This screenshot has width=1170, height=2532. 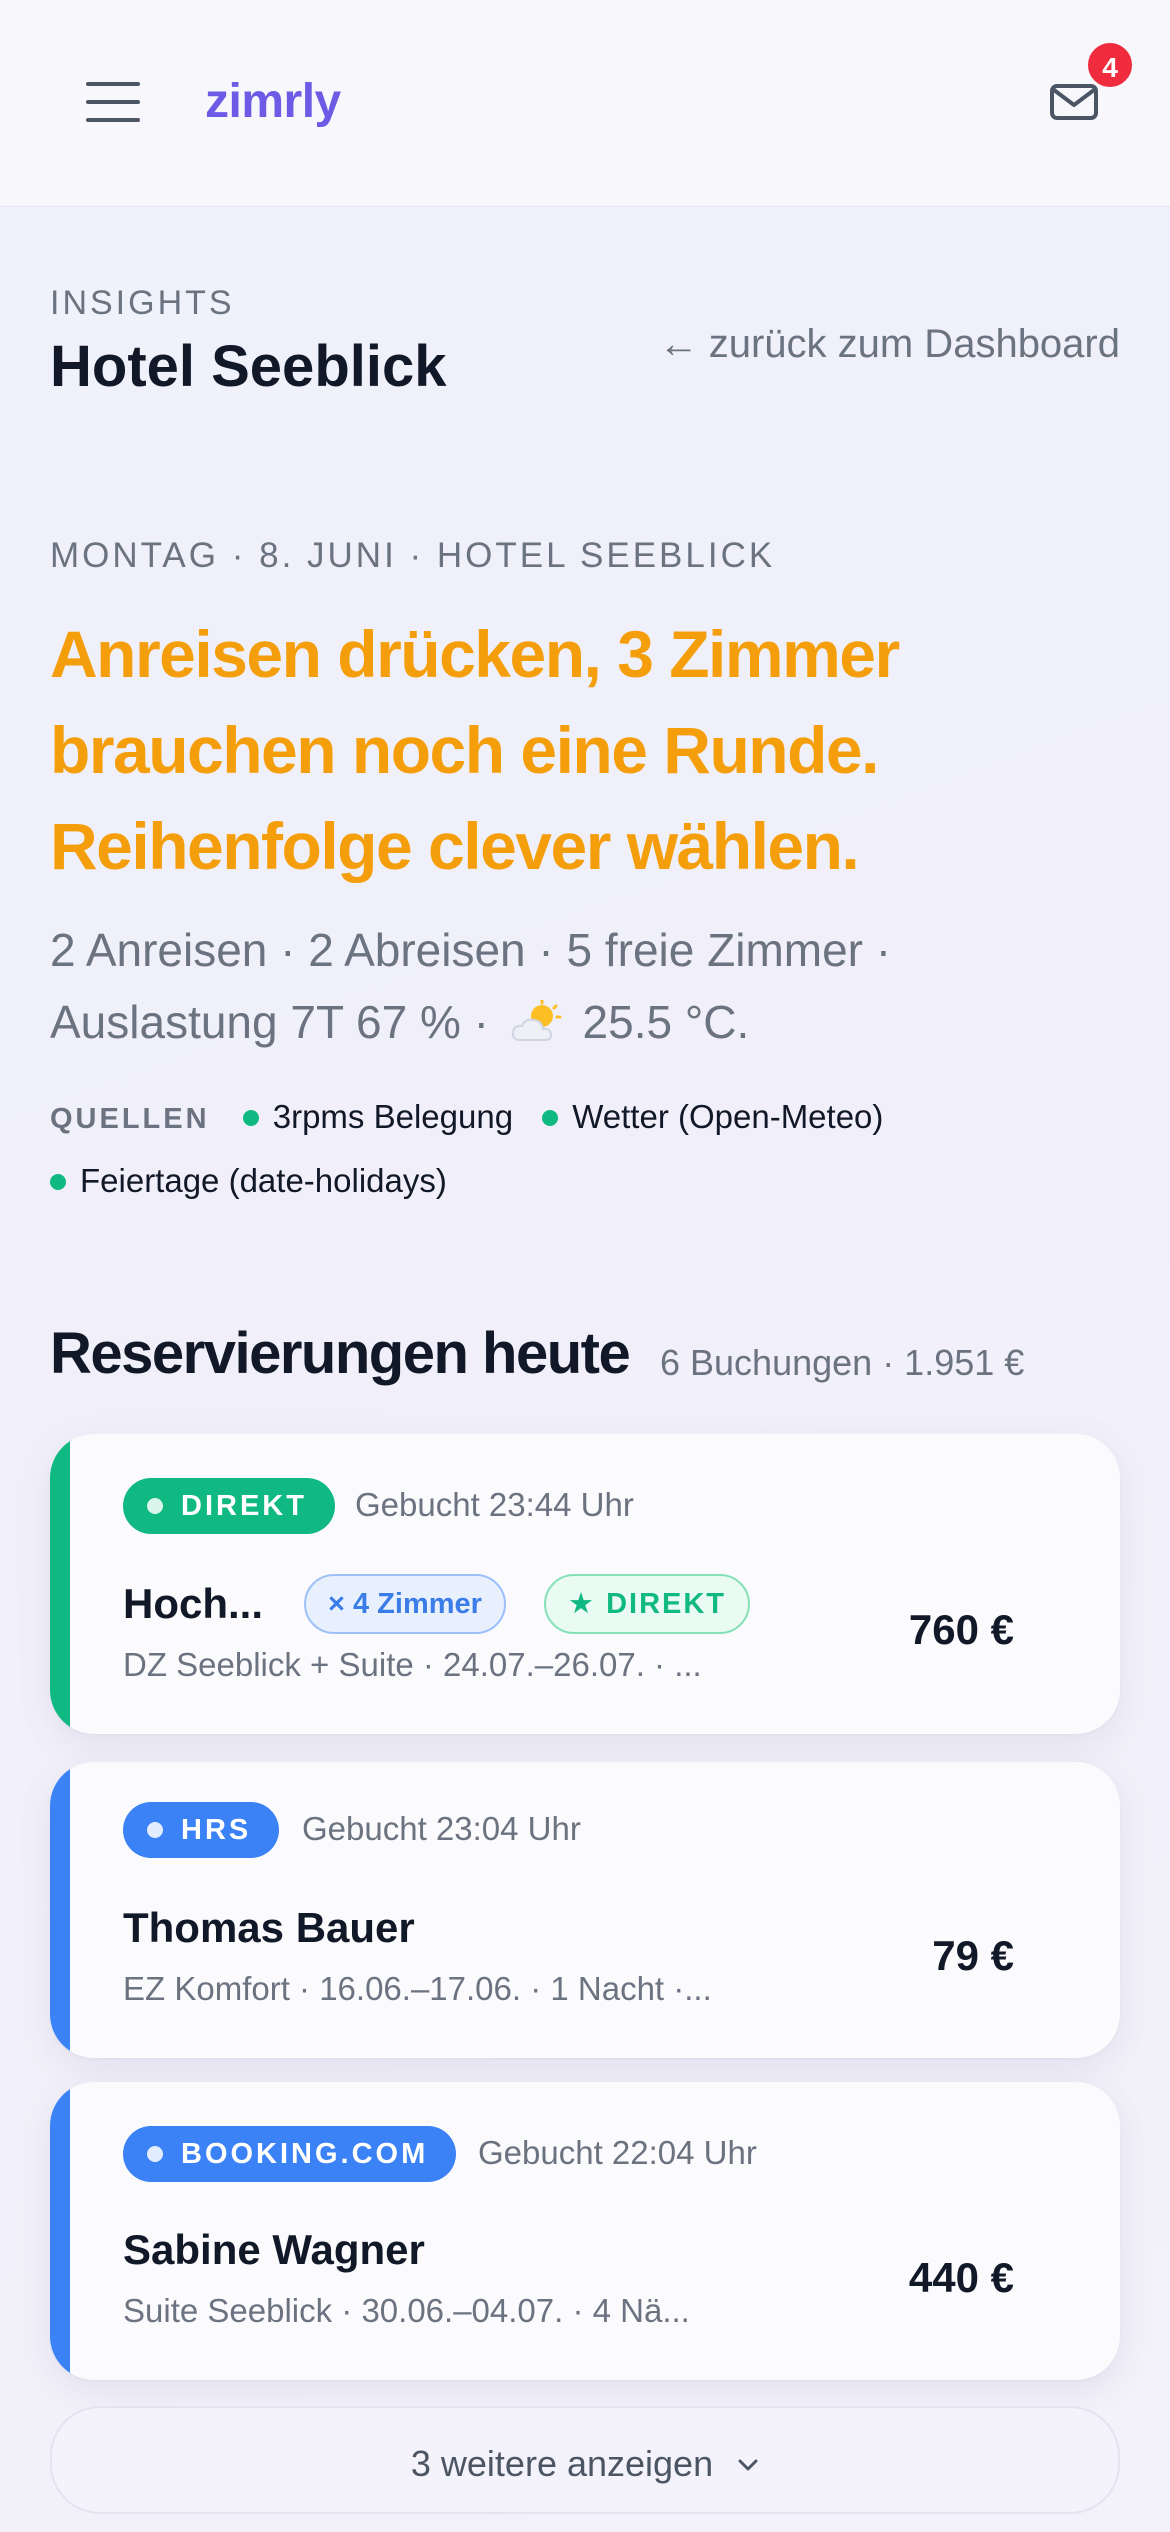 What do you see at coordinates (585, 103) in the screenshot?
I see `app-header: zimrly 4` at bounding box center [585, 103].